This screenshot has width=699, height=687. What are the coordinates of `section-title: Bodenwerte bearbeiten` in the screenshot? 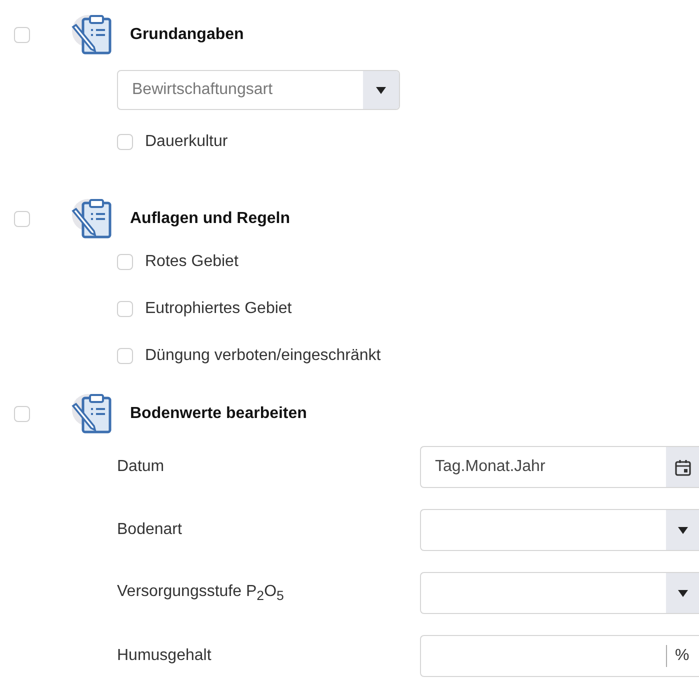 It's located at (218, 414).